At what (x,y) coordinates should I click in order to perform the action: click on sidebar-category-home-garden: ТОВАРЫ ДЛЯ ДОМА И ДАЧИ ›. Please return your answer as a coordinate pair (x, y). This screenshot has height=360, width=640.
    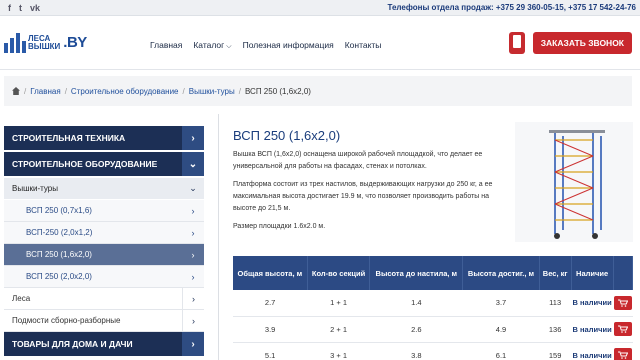
    Looking at the image, I should click on (104, 344).